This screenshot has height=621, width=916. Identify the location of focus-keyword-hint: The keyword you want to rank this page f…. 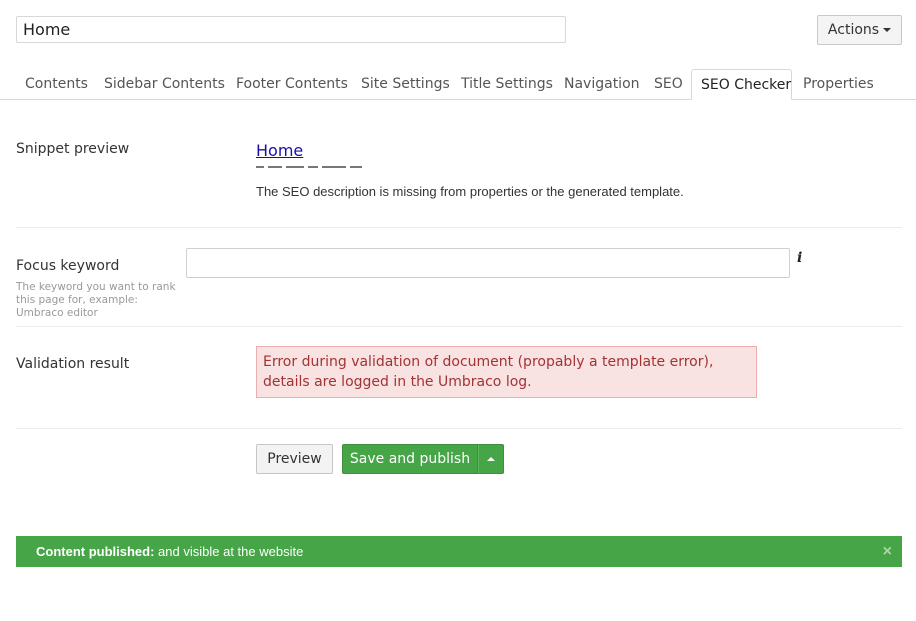
(96, 300).